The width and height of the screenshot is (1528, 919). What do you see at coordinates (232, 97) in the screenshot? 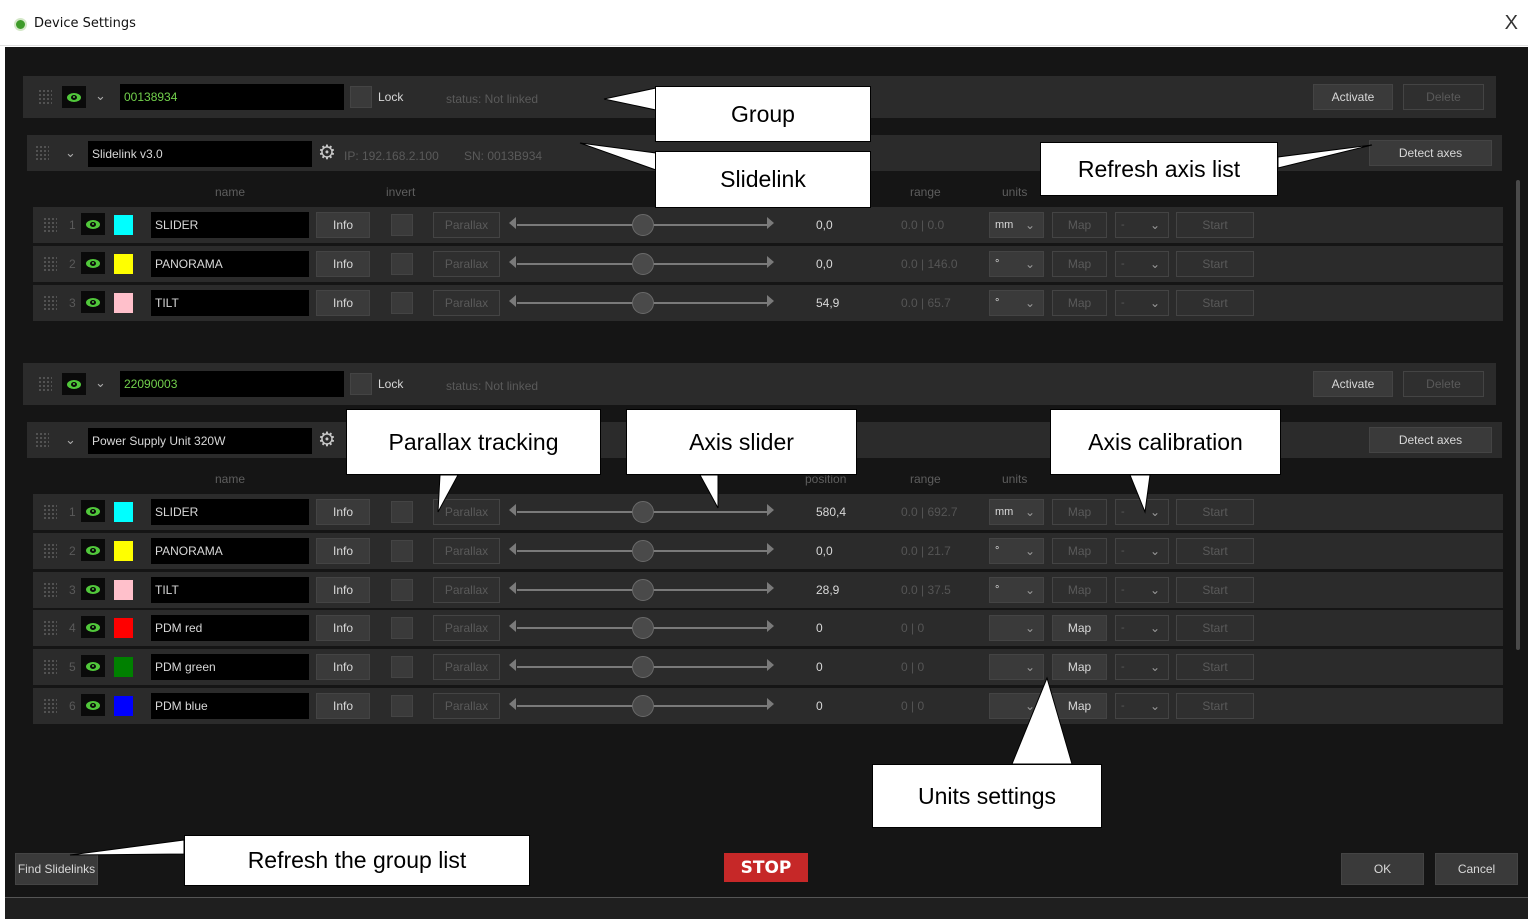
I see `group-id-field: 00138934` at bounding box center [232, 97].